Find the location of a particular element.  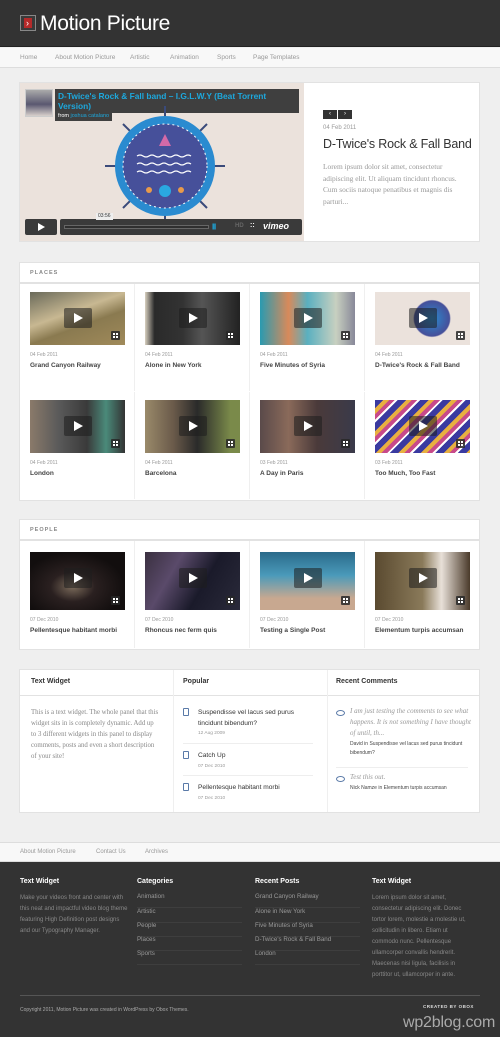

video-card: 04 Feb 2011 London is located at coordinates (77, 445).